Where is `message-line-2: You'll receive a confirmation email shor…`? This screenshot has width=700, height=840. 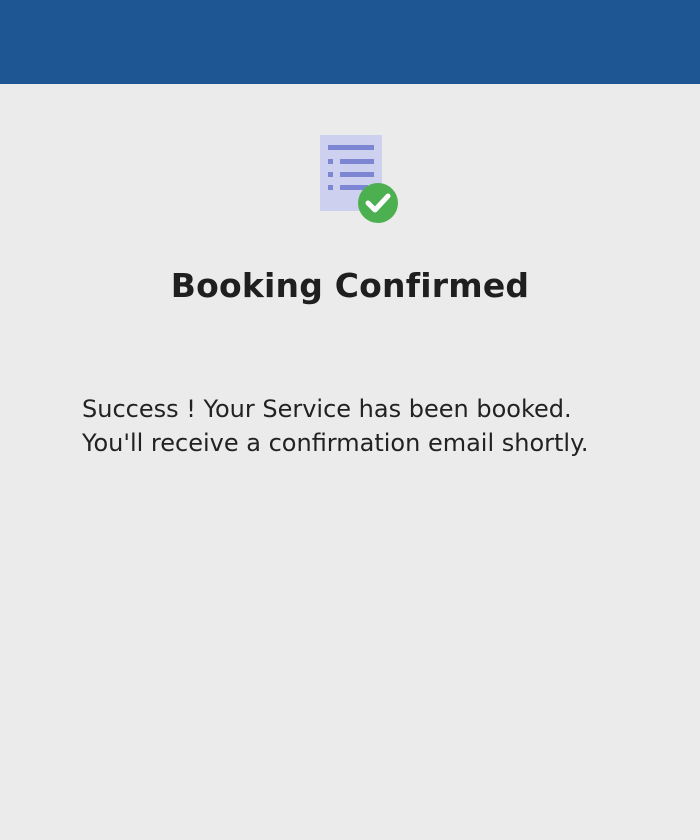 message-line-2: You'll receive a confirmation email shor… is located at coordinates (335, 443).